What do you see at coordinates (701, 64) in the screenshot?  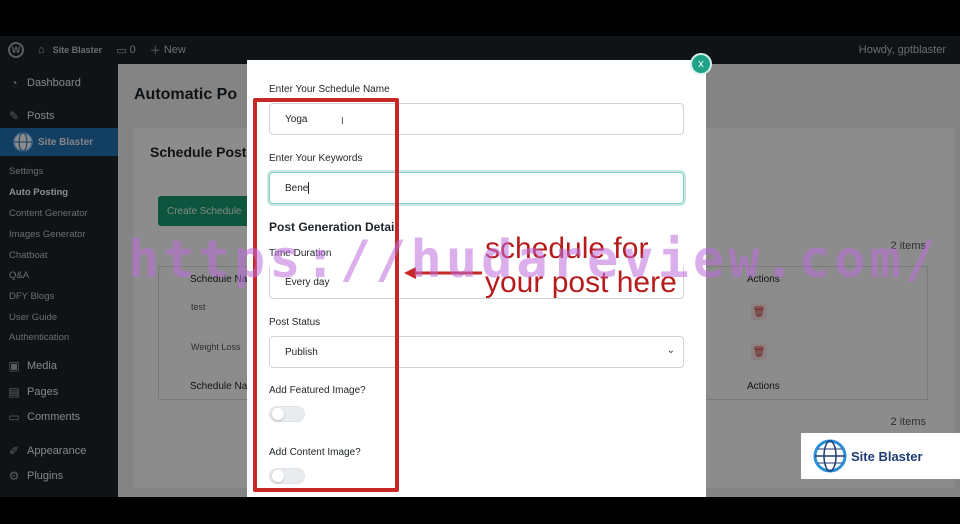 I see `modal-close-button: x` at bounding box center [701, 64].